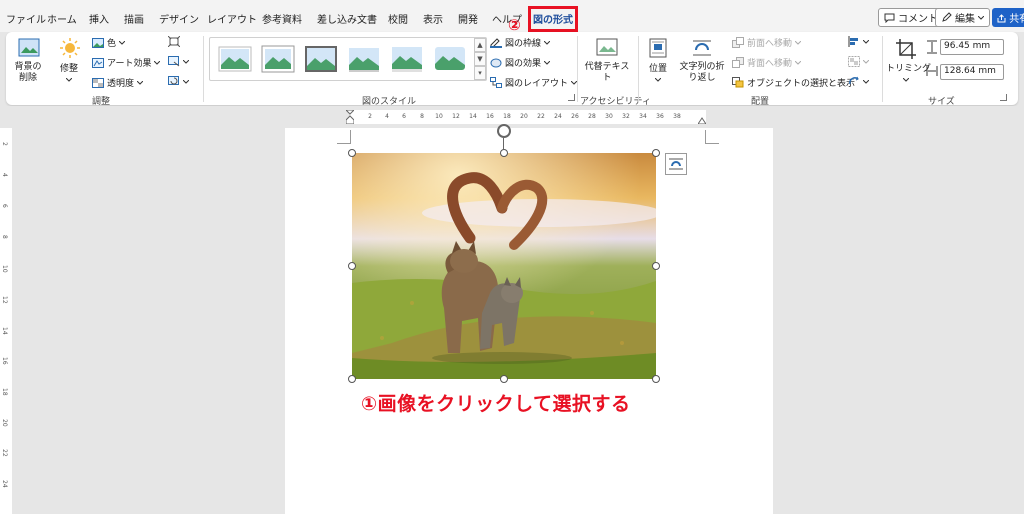  Describe the element at coordinates (656, 266) in the screenshot. I see `resize-handle-right` at that location.